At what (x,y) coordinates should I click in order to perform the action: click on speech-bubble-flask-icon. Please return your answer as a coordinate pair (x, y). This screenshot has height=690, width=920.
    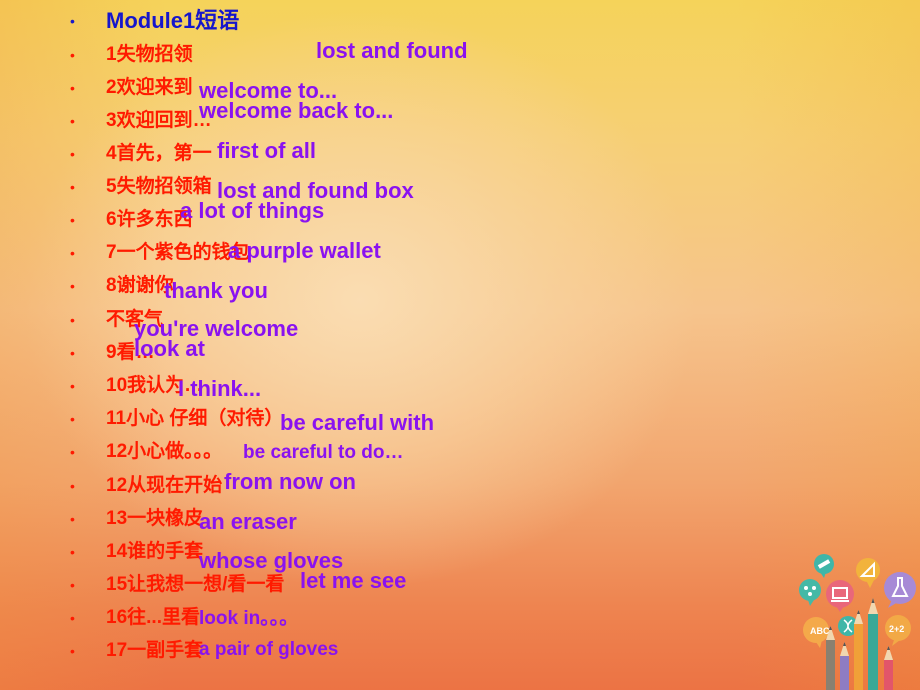
    Looking at the image, I should click on (900, 590).